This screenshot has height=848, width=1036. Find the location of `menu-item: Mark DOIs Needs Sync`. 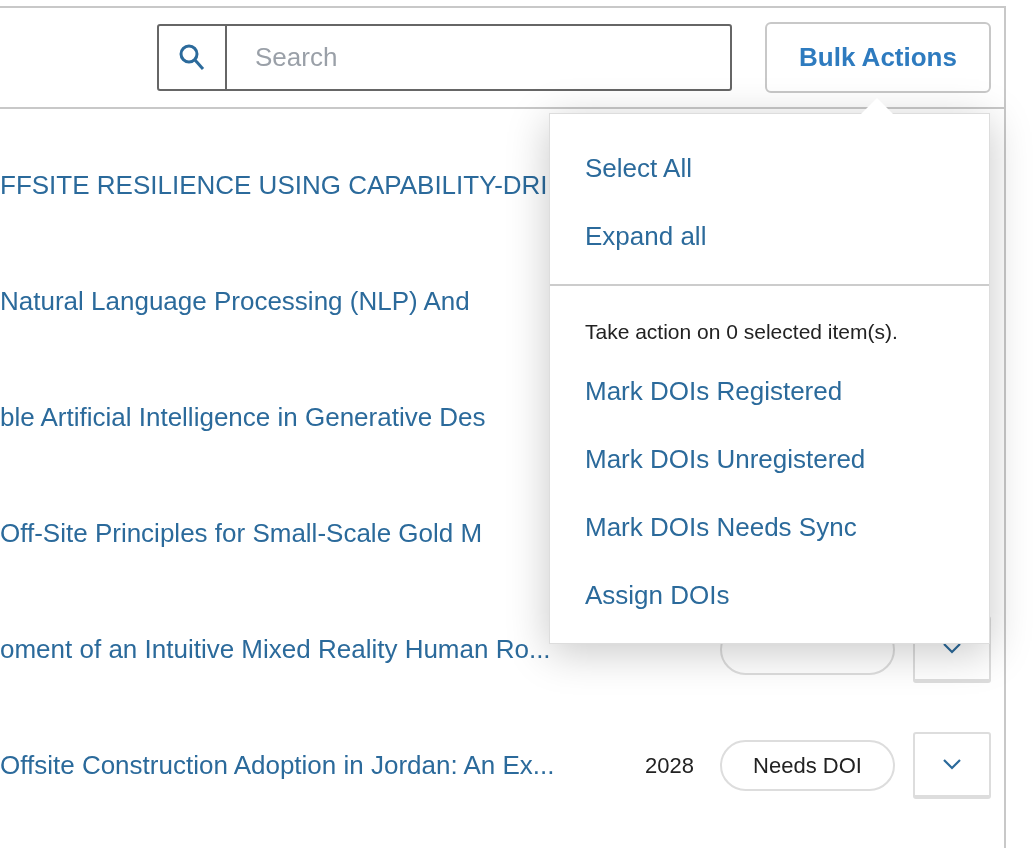

menu-item: Mark DOIs Needs Sync is located at coordinates (721, 527).